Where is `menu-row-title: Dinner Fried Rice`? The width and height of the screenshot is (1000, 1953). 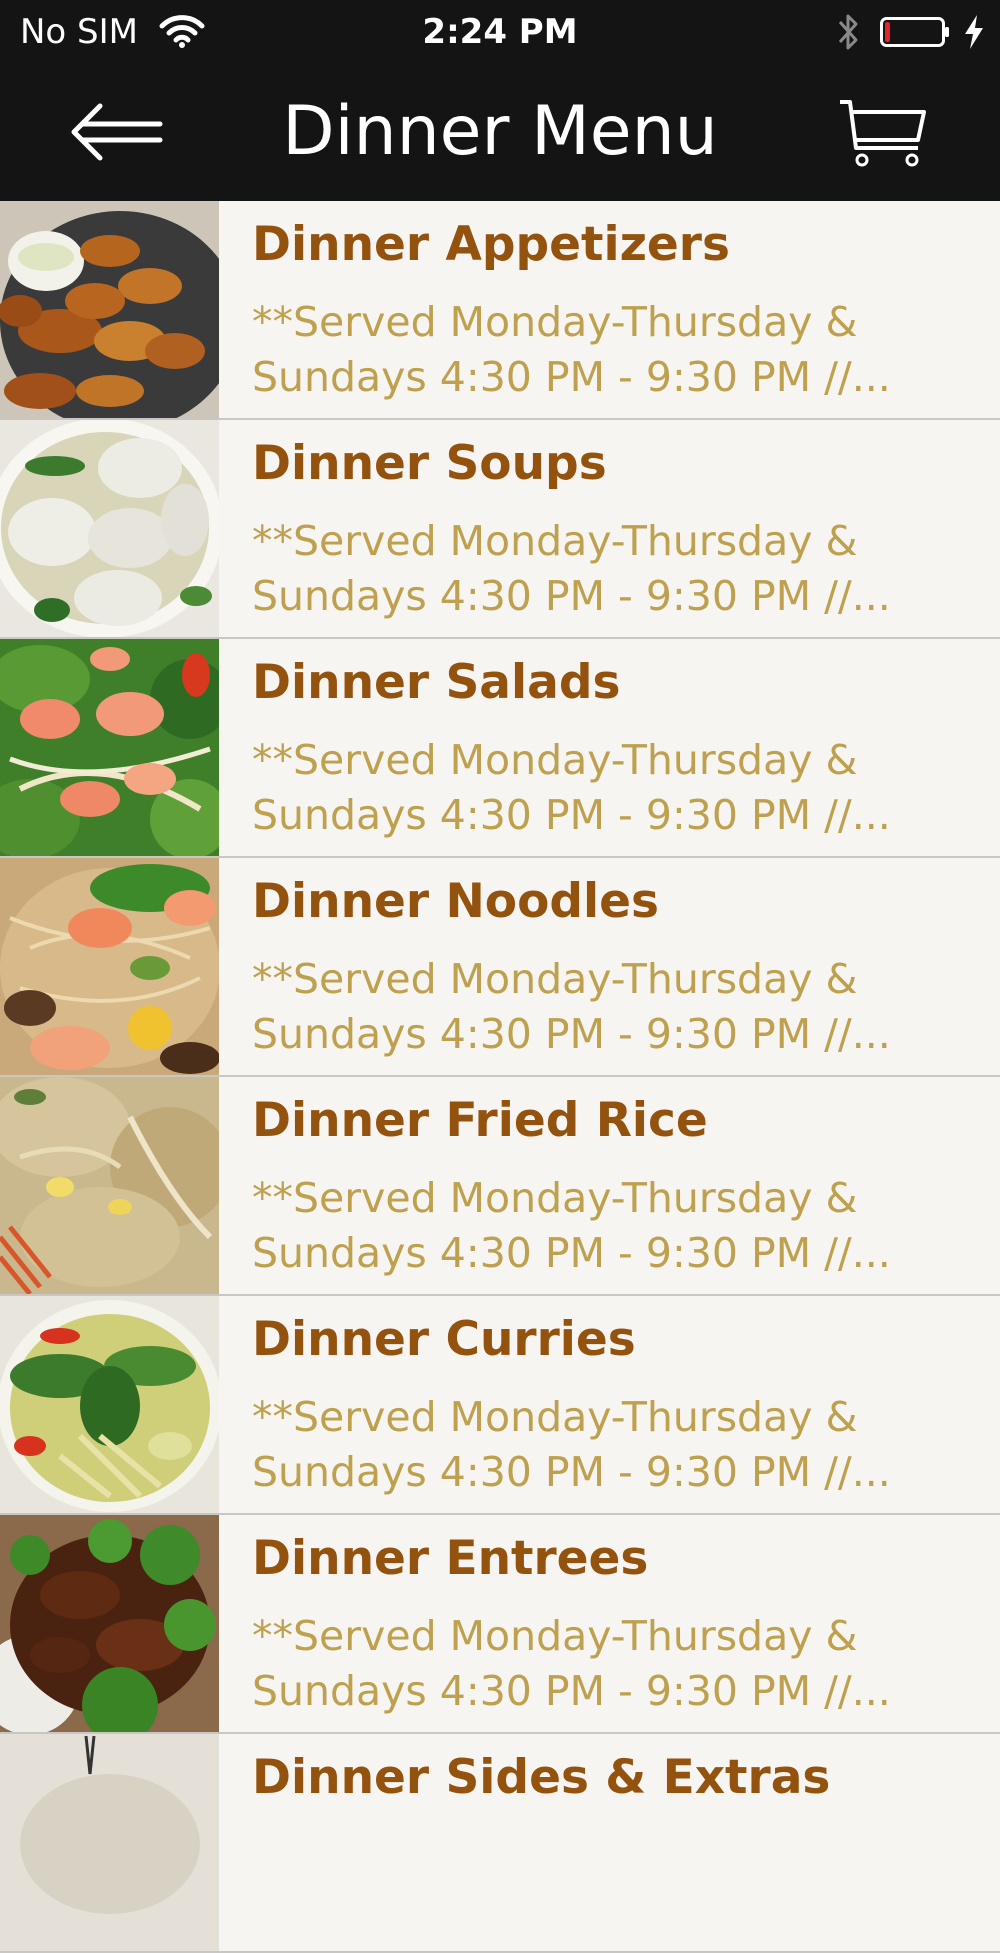
menu-row-title: Dinner Fried Rice is located at coordinates (480, 1120).